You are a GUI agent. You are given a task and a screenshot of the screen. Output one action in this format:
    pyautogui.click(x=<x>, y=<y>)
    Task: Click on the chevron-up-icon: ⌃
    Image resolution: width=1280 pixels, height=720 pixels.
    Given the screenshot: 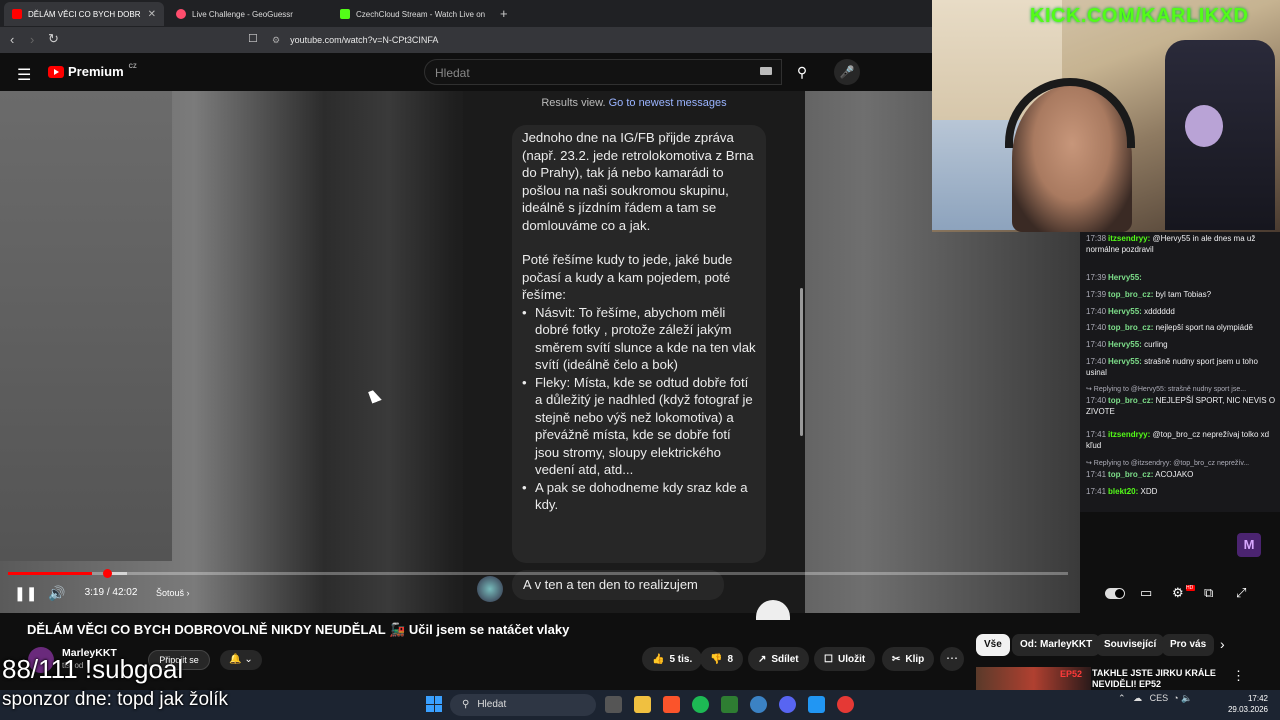 What is the action you would take?
    pyautogui.click(x=1122, y=698)
    